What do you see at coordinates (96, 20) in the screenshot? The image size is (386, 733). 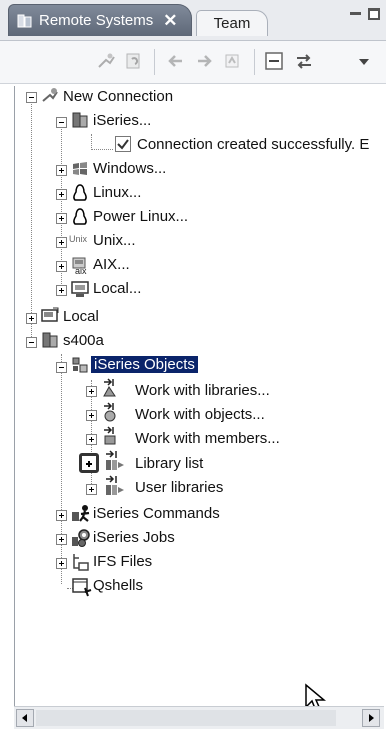 I see `tab-label: Remote Systems` at bounding box center [96, 20].